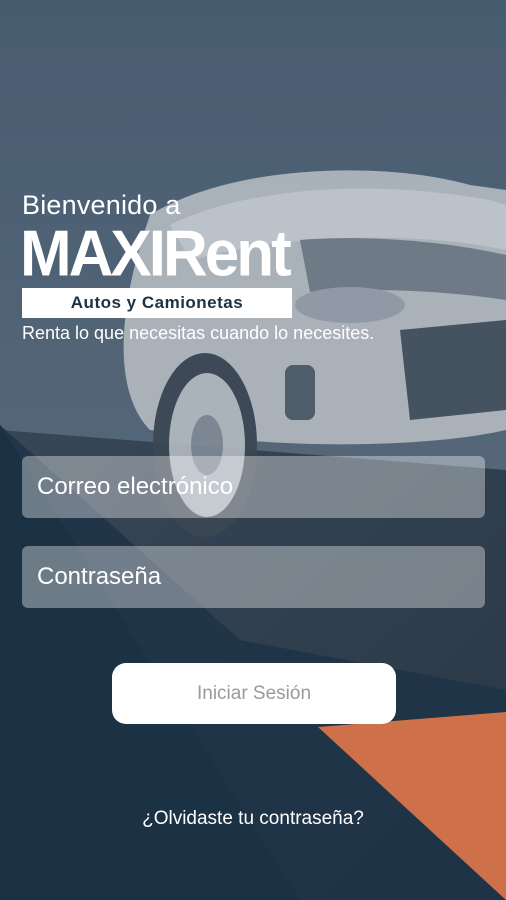 The height and width of the screenshot is (900, 506). I want to click on brand-logo: MAXIRent, so click(156, 254).